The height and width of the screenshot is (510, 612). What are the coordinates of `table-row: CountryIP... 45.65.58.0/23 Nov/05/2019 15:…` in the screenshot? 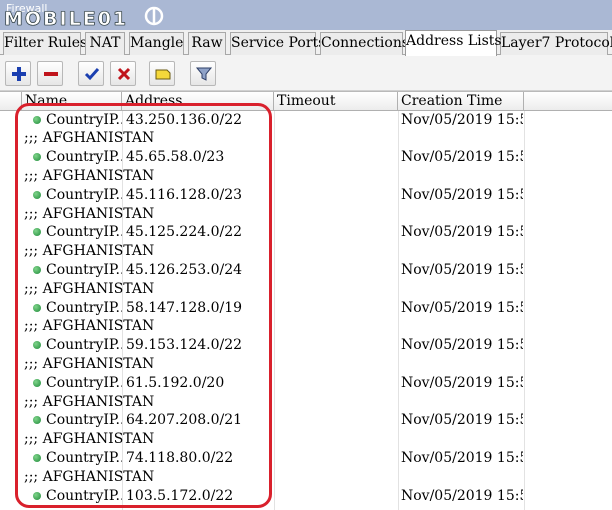 It's located at (306, 157).